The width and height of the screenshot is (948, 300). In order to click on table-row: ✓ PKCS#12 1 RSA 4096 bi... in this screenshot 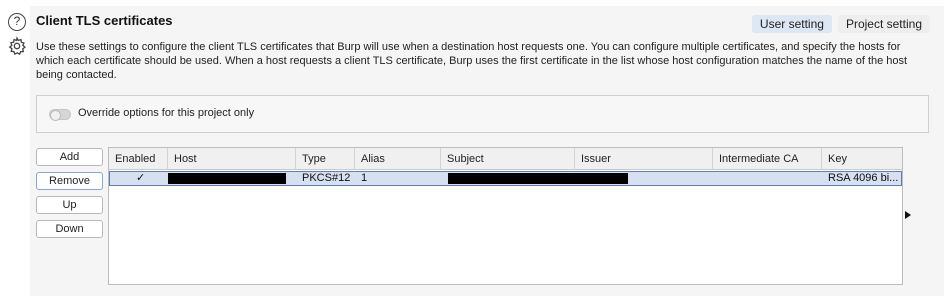, I will do `click(505, 178)`.